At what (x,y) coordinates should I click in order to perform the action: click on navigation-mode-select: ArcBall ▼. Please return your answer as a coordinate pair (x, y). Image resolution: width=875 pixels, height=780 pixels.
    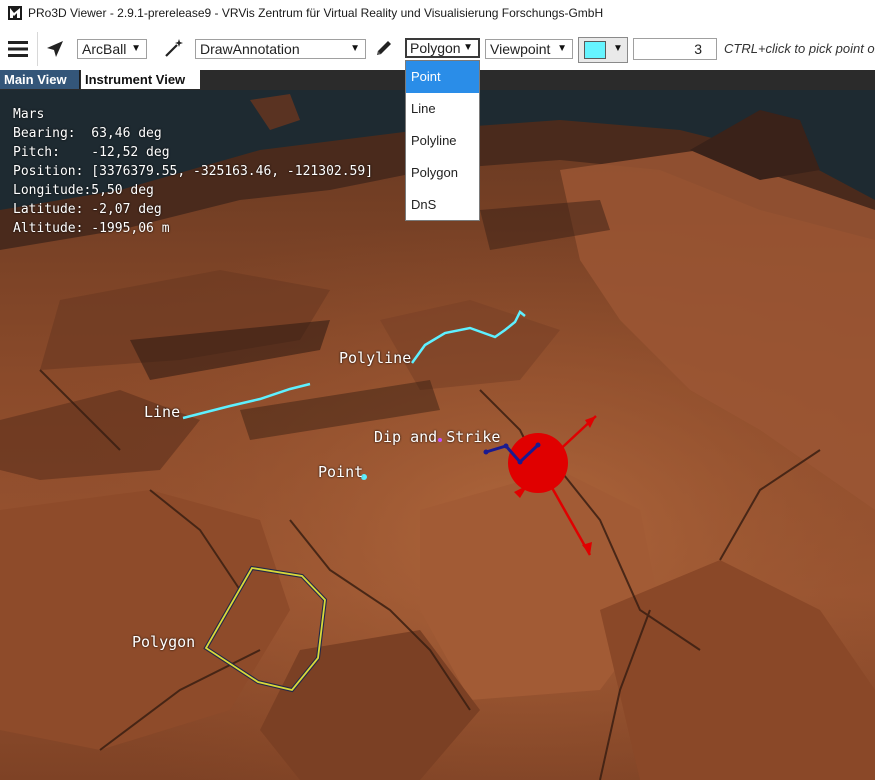
    Looking at the image, I should click on (112, 49).